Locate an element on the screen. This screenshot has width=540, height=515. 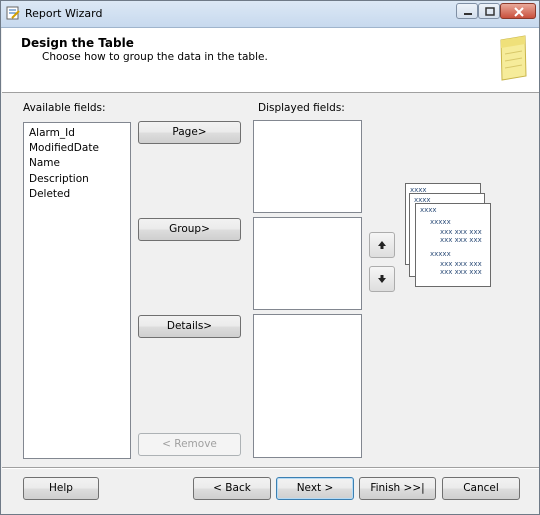
window-title: Report Wizard is located at coordinates (64, 13).